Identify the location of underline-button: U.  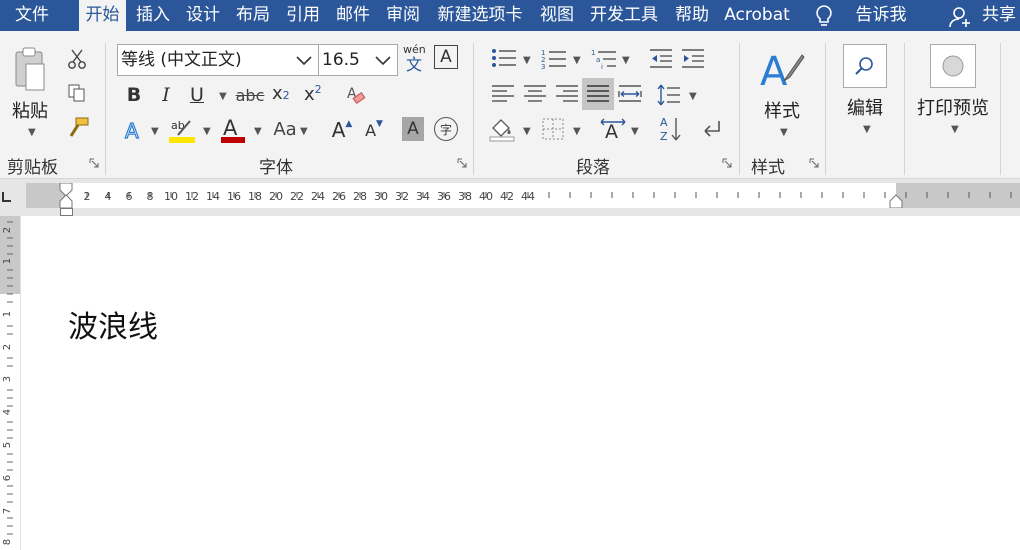
(197, 95).